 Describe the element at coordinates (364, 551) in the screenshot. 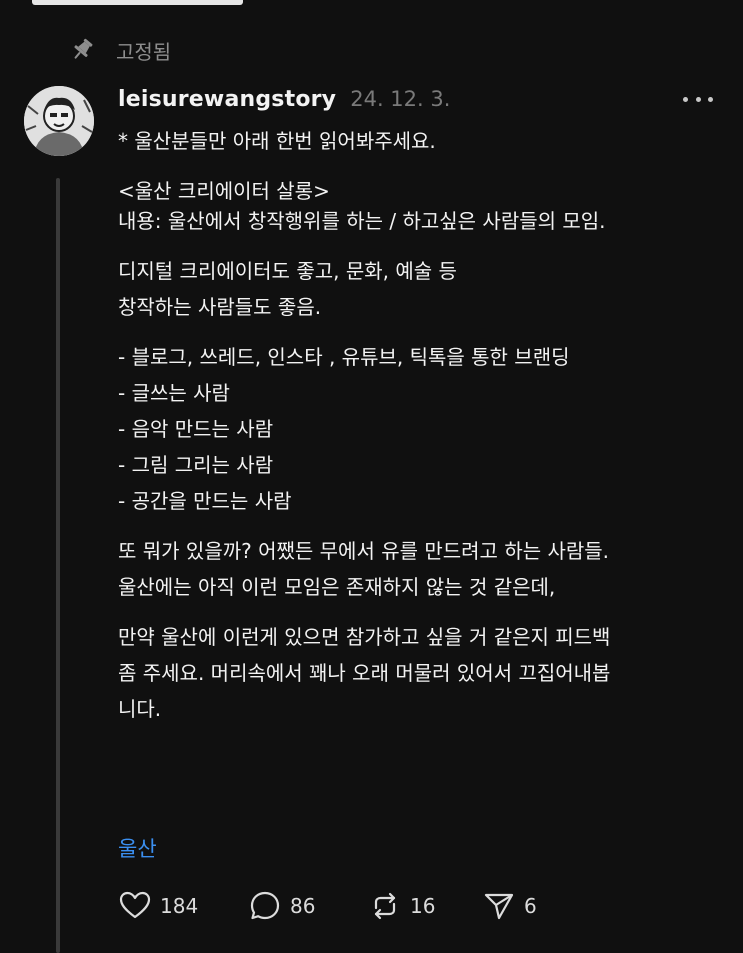

I see `post-line: 또 뭐가 있을까? 어쨌든 무에서 유를 만드려고 하는 사람들.` at that location.